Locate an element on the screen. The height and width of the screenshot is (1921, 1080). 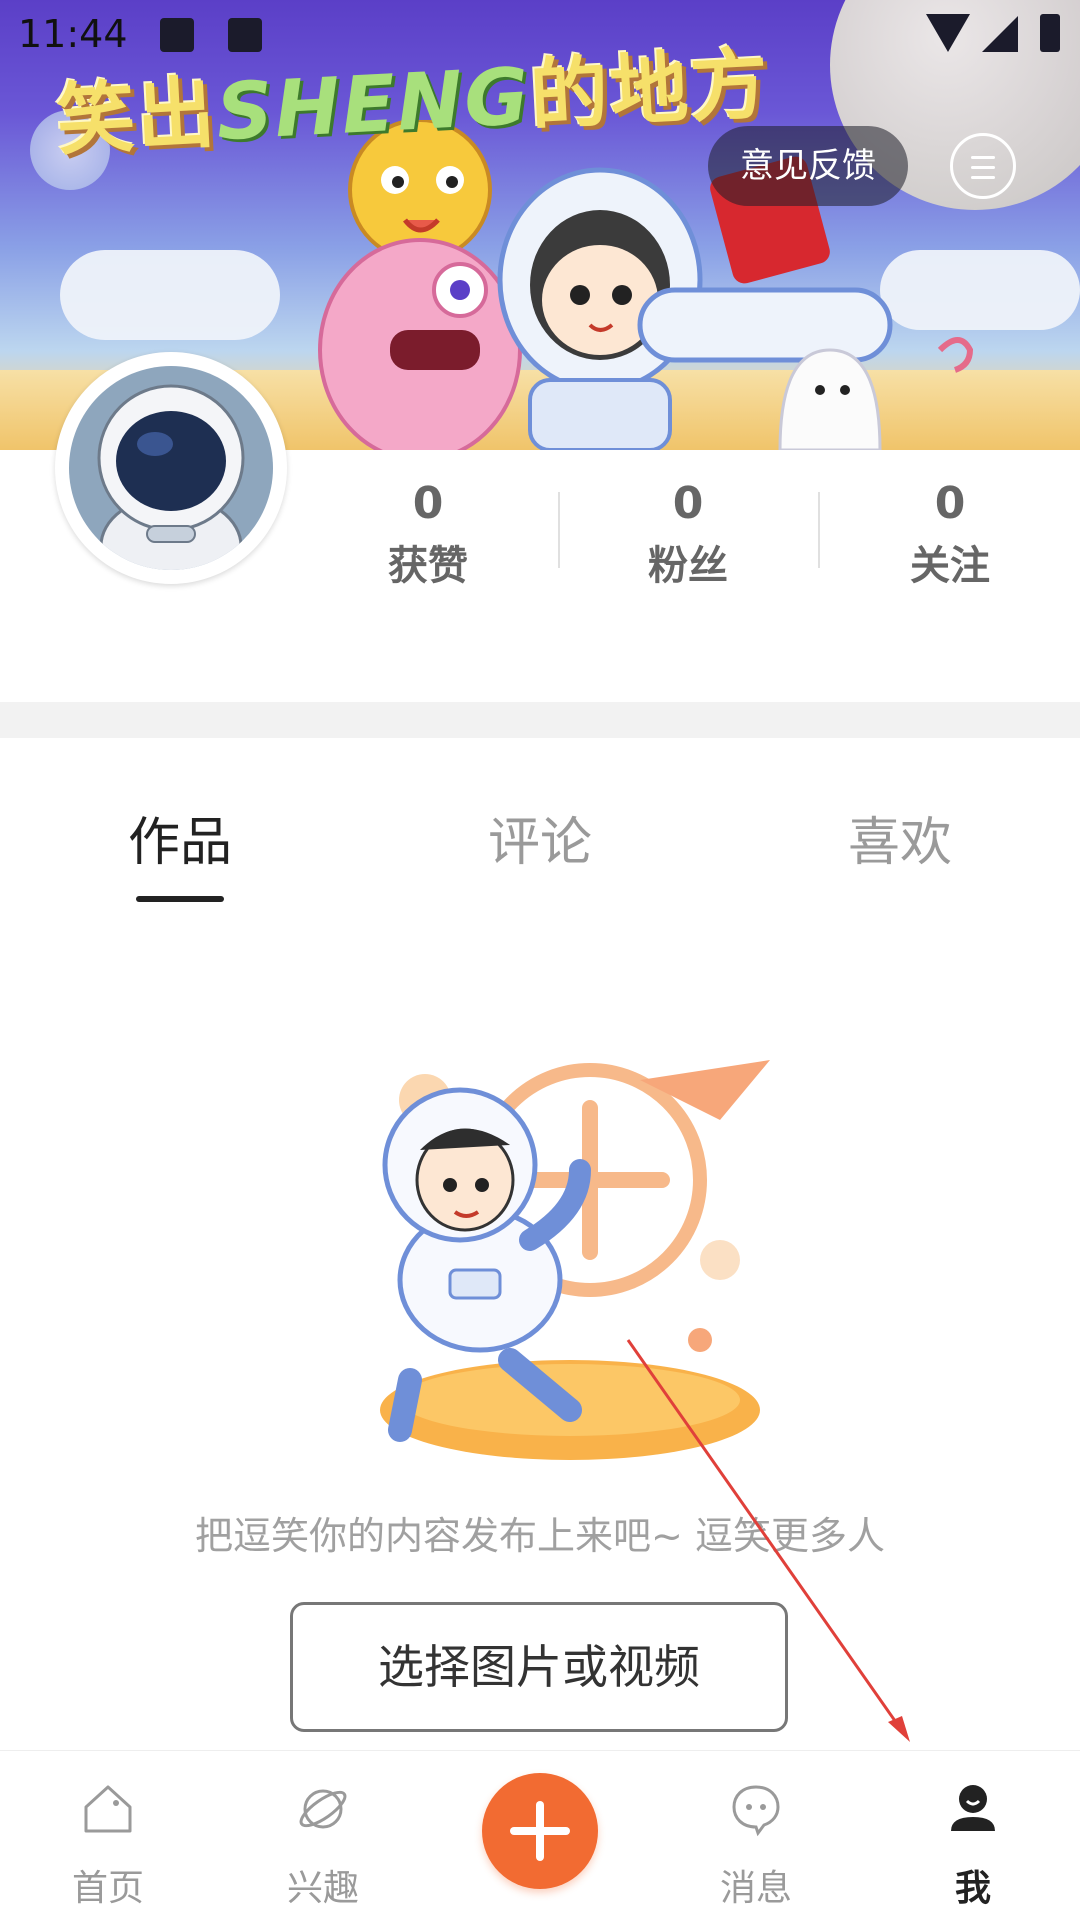
astronaut-avatar-icon is located at coordinates (171, 477).